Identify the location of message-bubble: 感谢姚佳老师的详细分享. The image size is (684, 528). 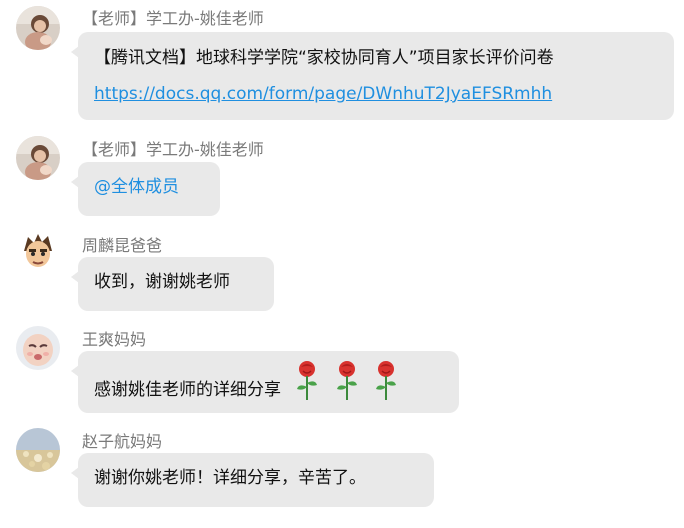
(265, 382).